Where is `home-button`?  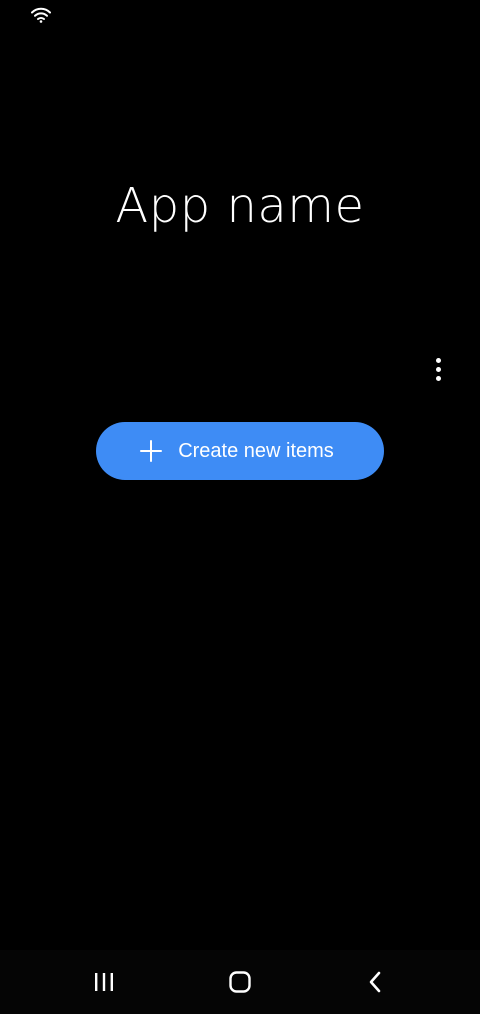 home-button is located at coordinates (240, 982).